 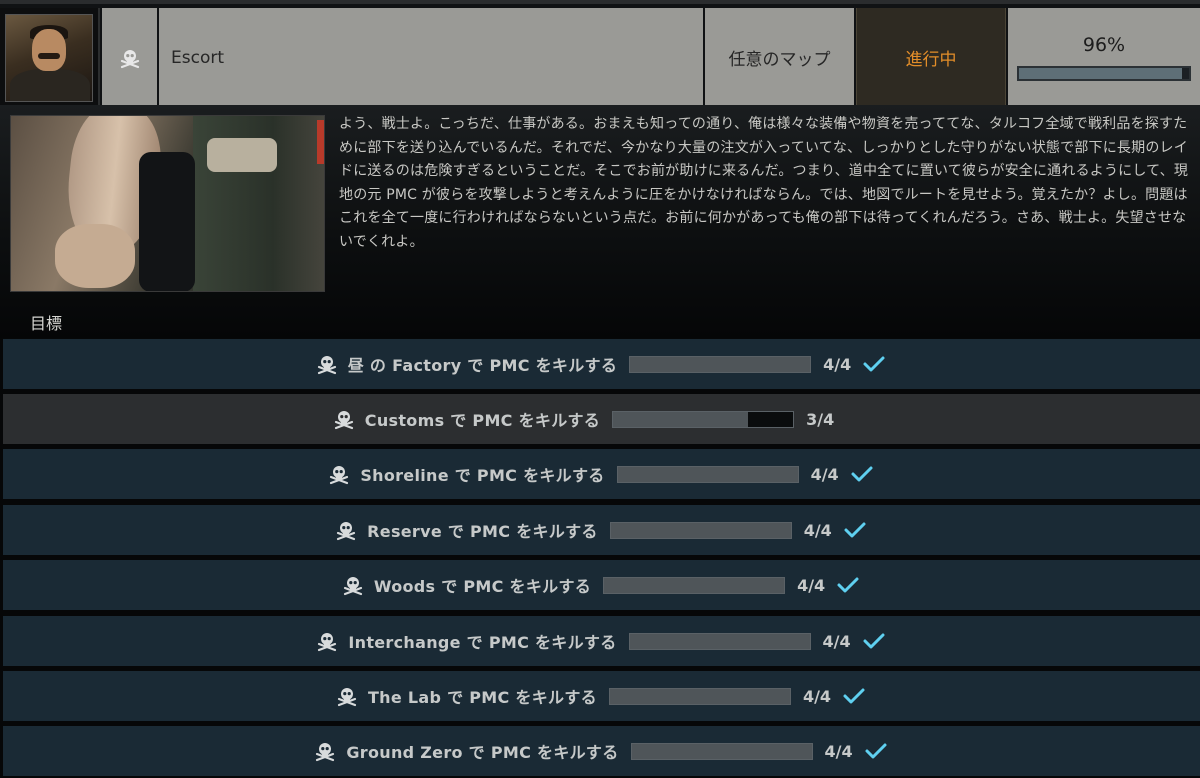 I want to click on objective-text: Reserve で PMC をキルする, so click(x=482, y=531).